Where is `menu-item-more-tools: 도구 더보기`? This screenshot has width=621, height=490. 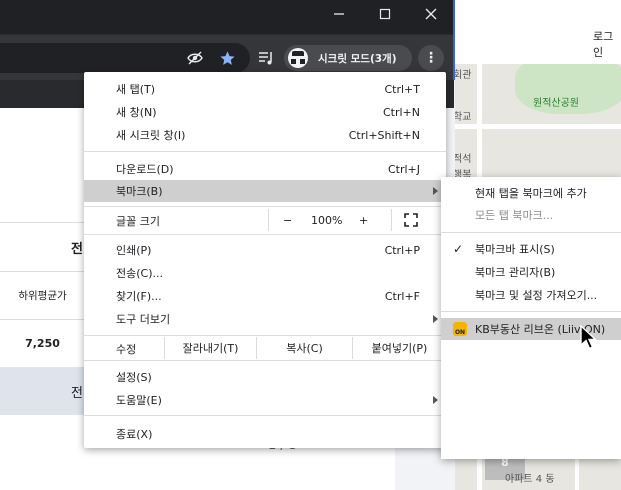 menu-item-more-tools: 도구 더보기 is located at coordinates (265, 319).